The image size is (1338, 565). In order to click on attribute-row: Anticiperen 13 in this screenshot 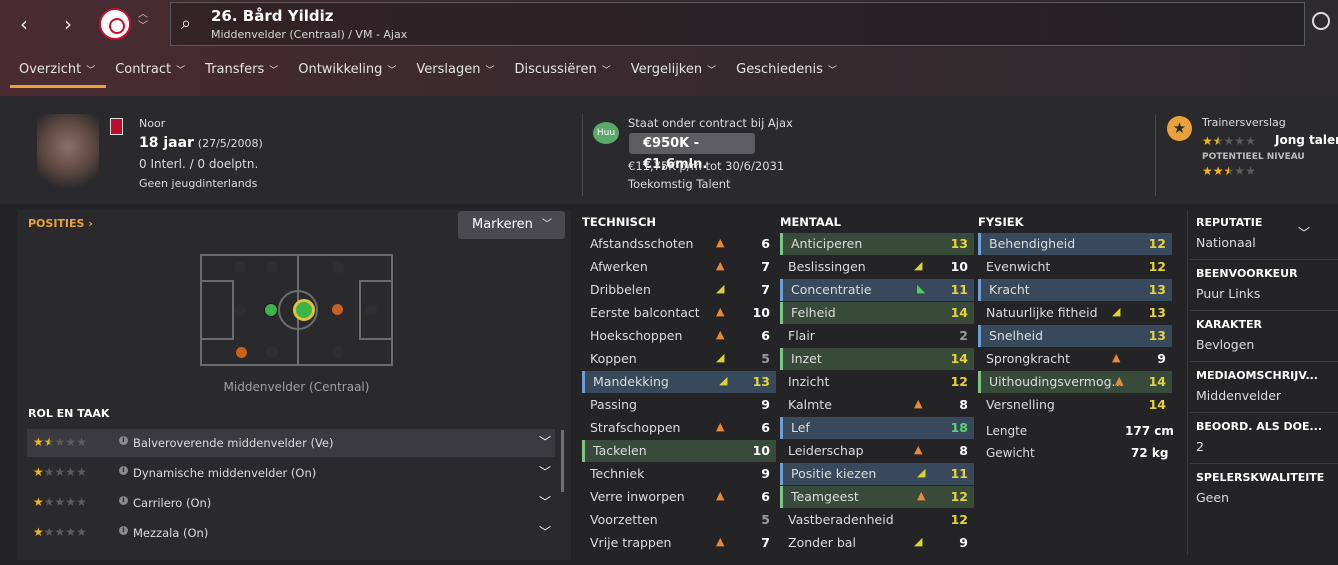, I will do `click(877, 244)`.